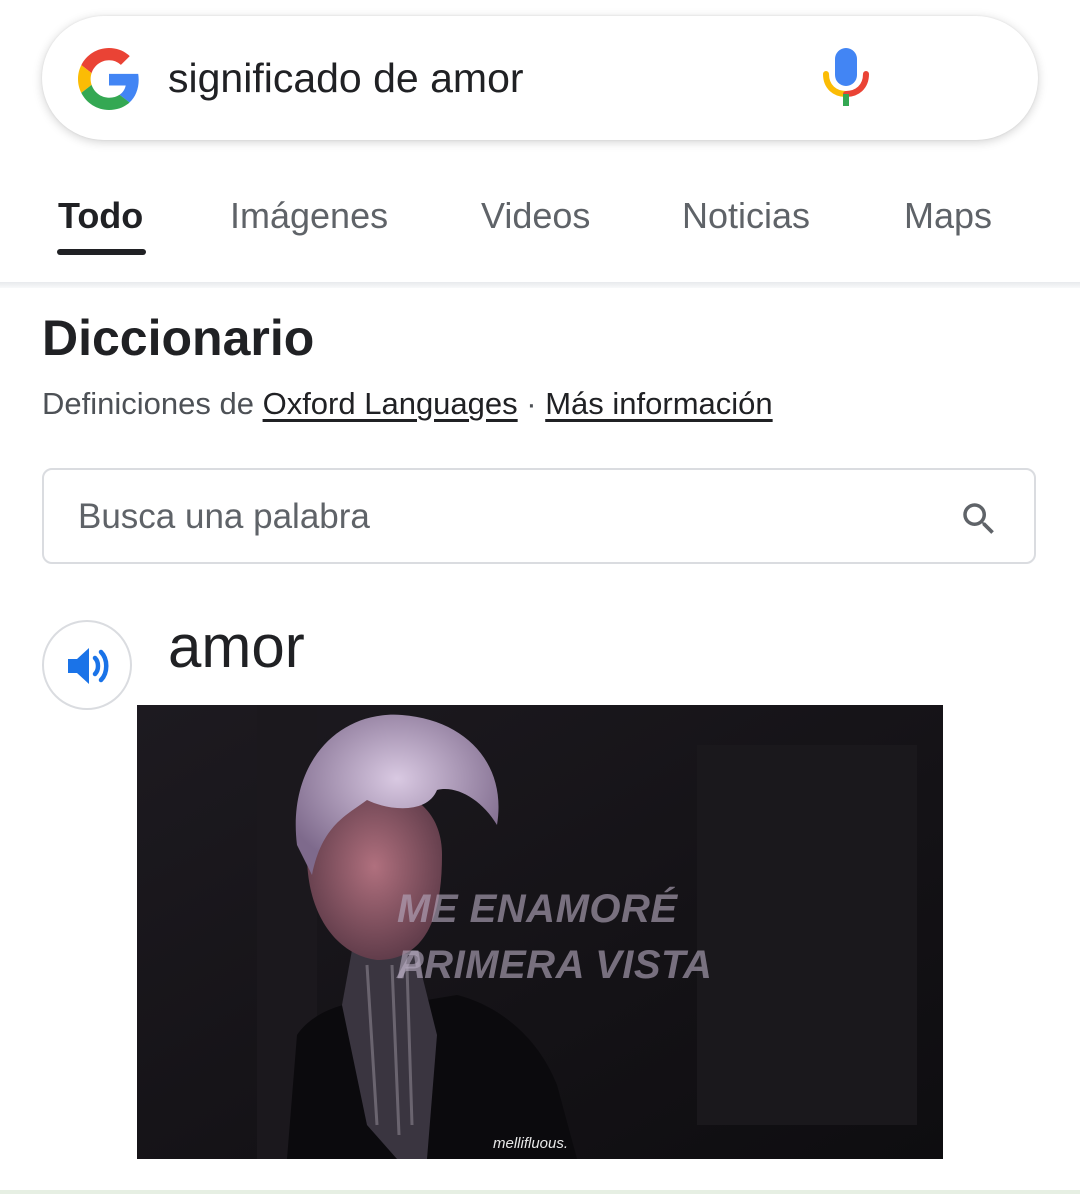  What do you see at coordinates (540, 1192) in the screenshot?
I see `bottom-edge` at bounding box center [540, 1192].